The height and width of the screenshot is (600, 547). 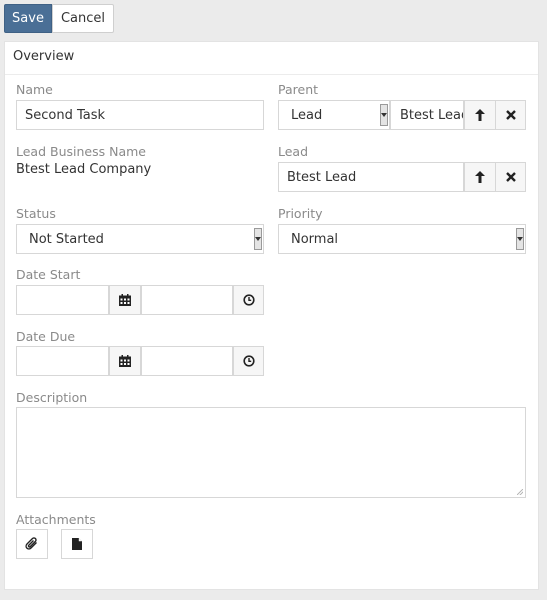 What do you see at coordinates (187, 300) in the screenshot?
I see `date-start-time-input` at bounding box center [187, 300].